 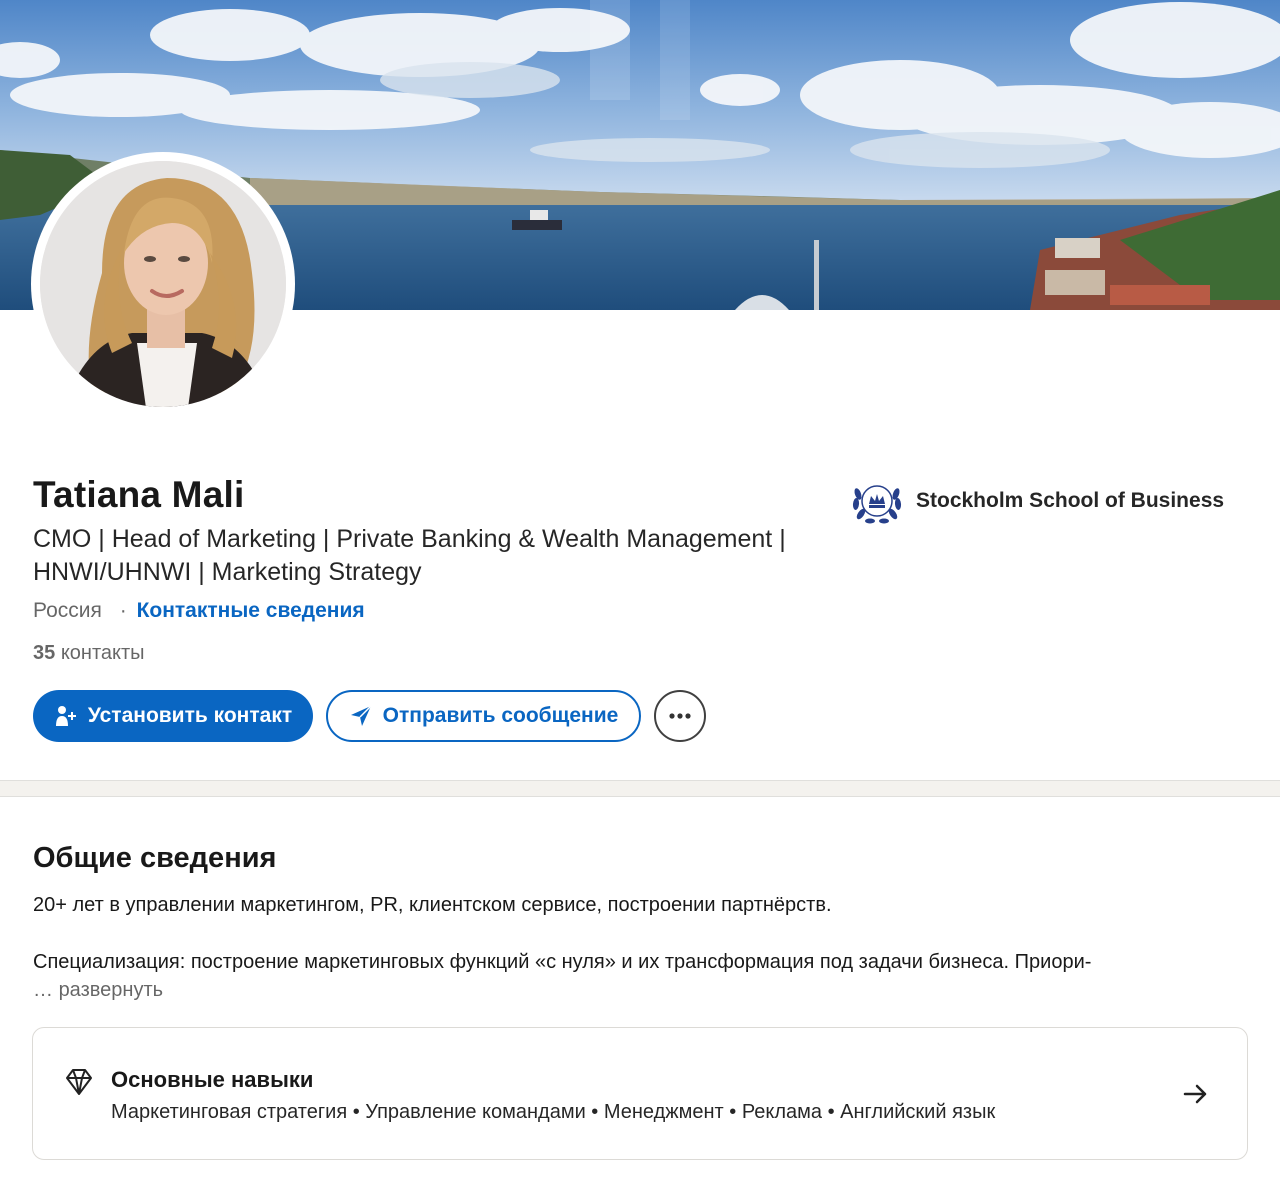 I want to click on education-school-name: Stockholm School of Business, so click(x=1070, y=500).